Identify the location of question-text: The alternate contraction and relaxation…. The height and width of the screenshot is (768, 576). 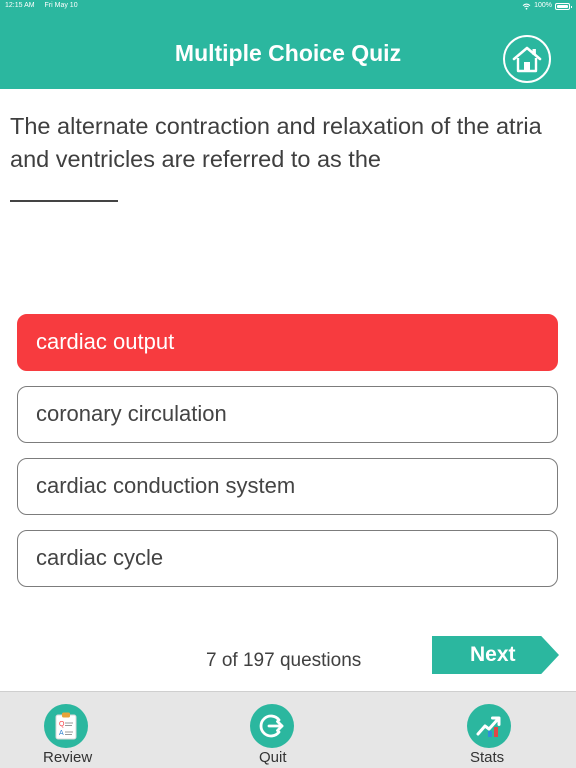
(276, 142).